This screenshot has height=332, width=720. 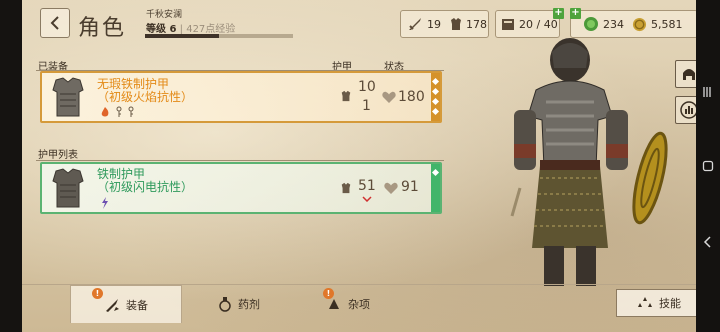 I want to click on page-title: 角色, so click(x=102, y=28).